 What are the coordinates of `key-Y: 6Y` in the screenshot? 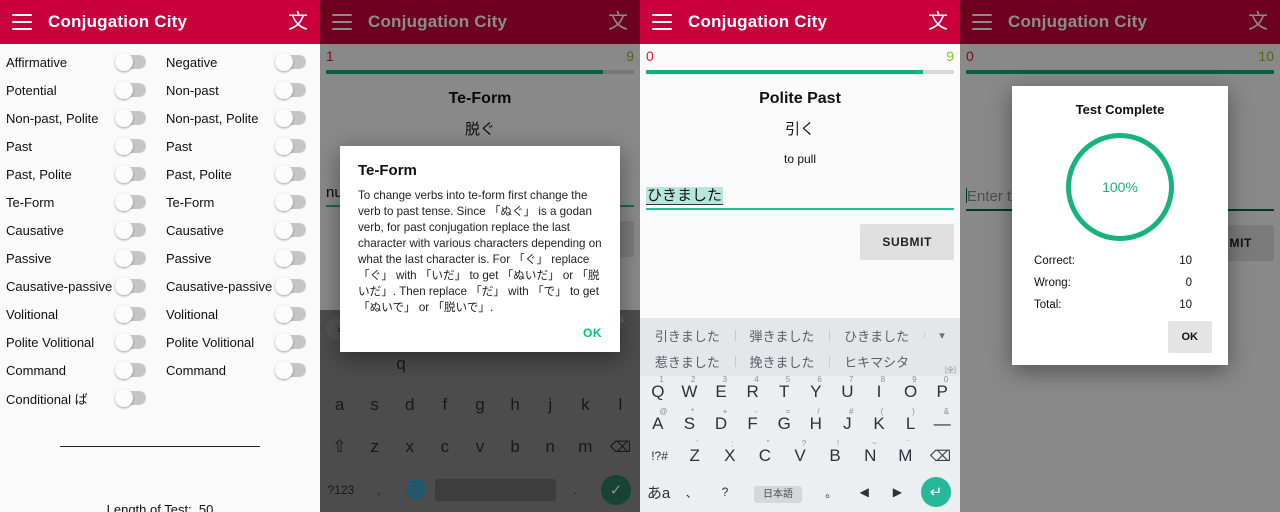 It's located at (816, 388).